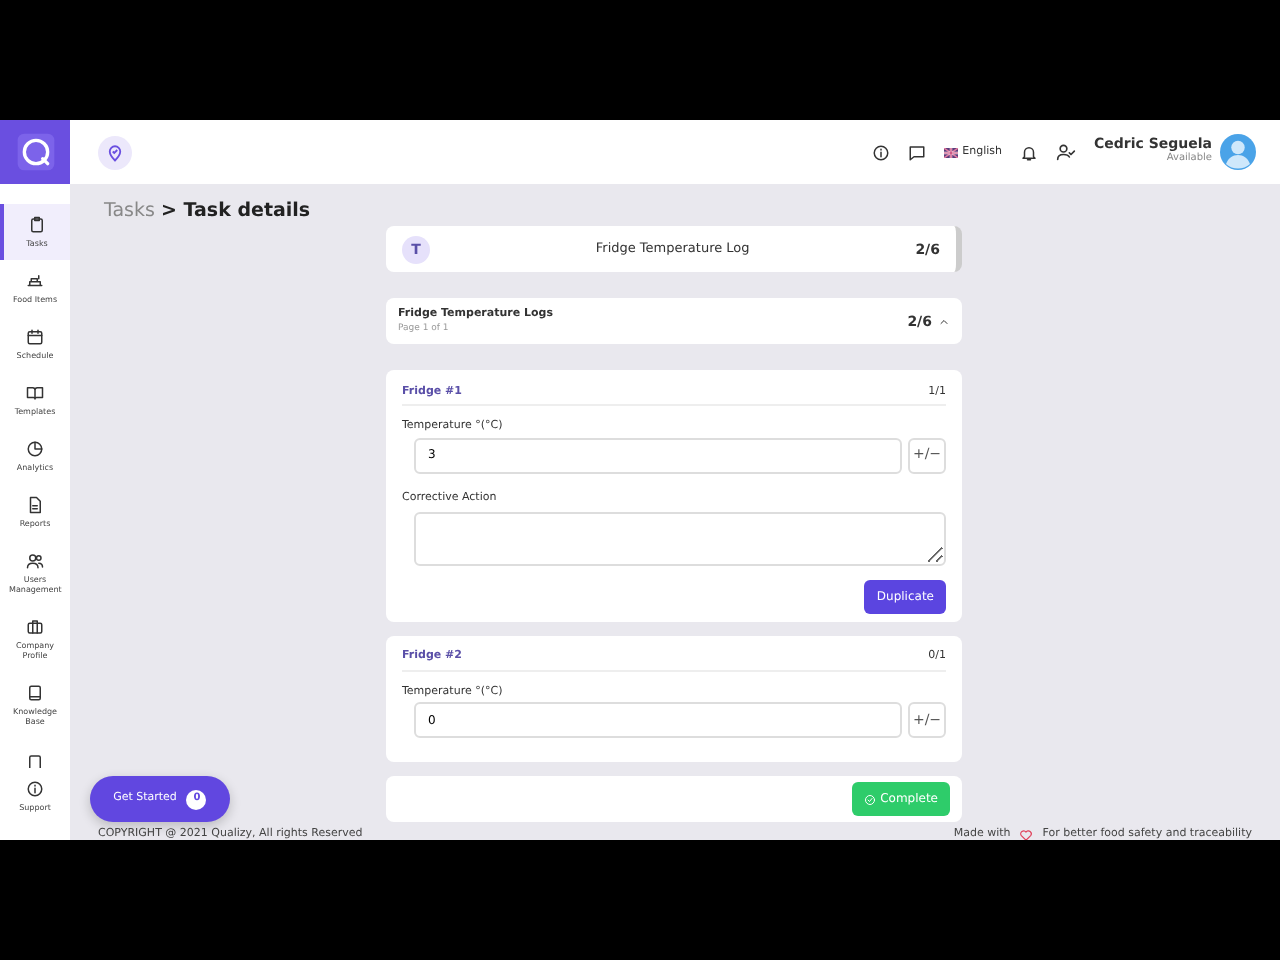  Describe the element at coordinates (870, 799) in the screenshot. I see `check-circle-icon` at that location.